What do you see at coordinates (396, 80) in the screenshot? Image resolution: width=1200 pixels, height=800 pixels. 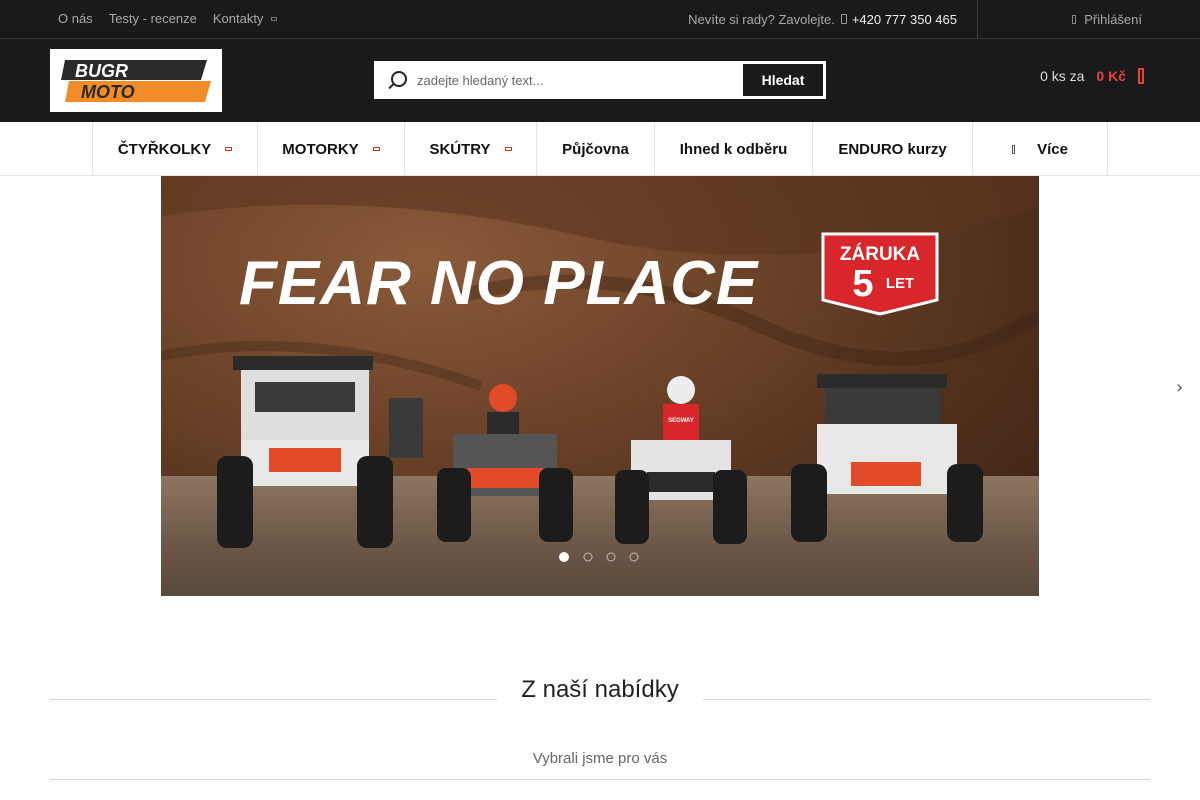 I see `search-icon` at bounding box center [396, 80].